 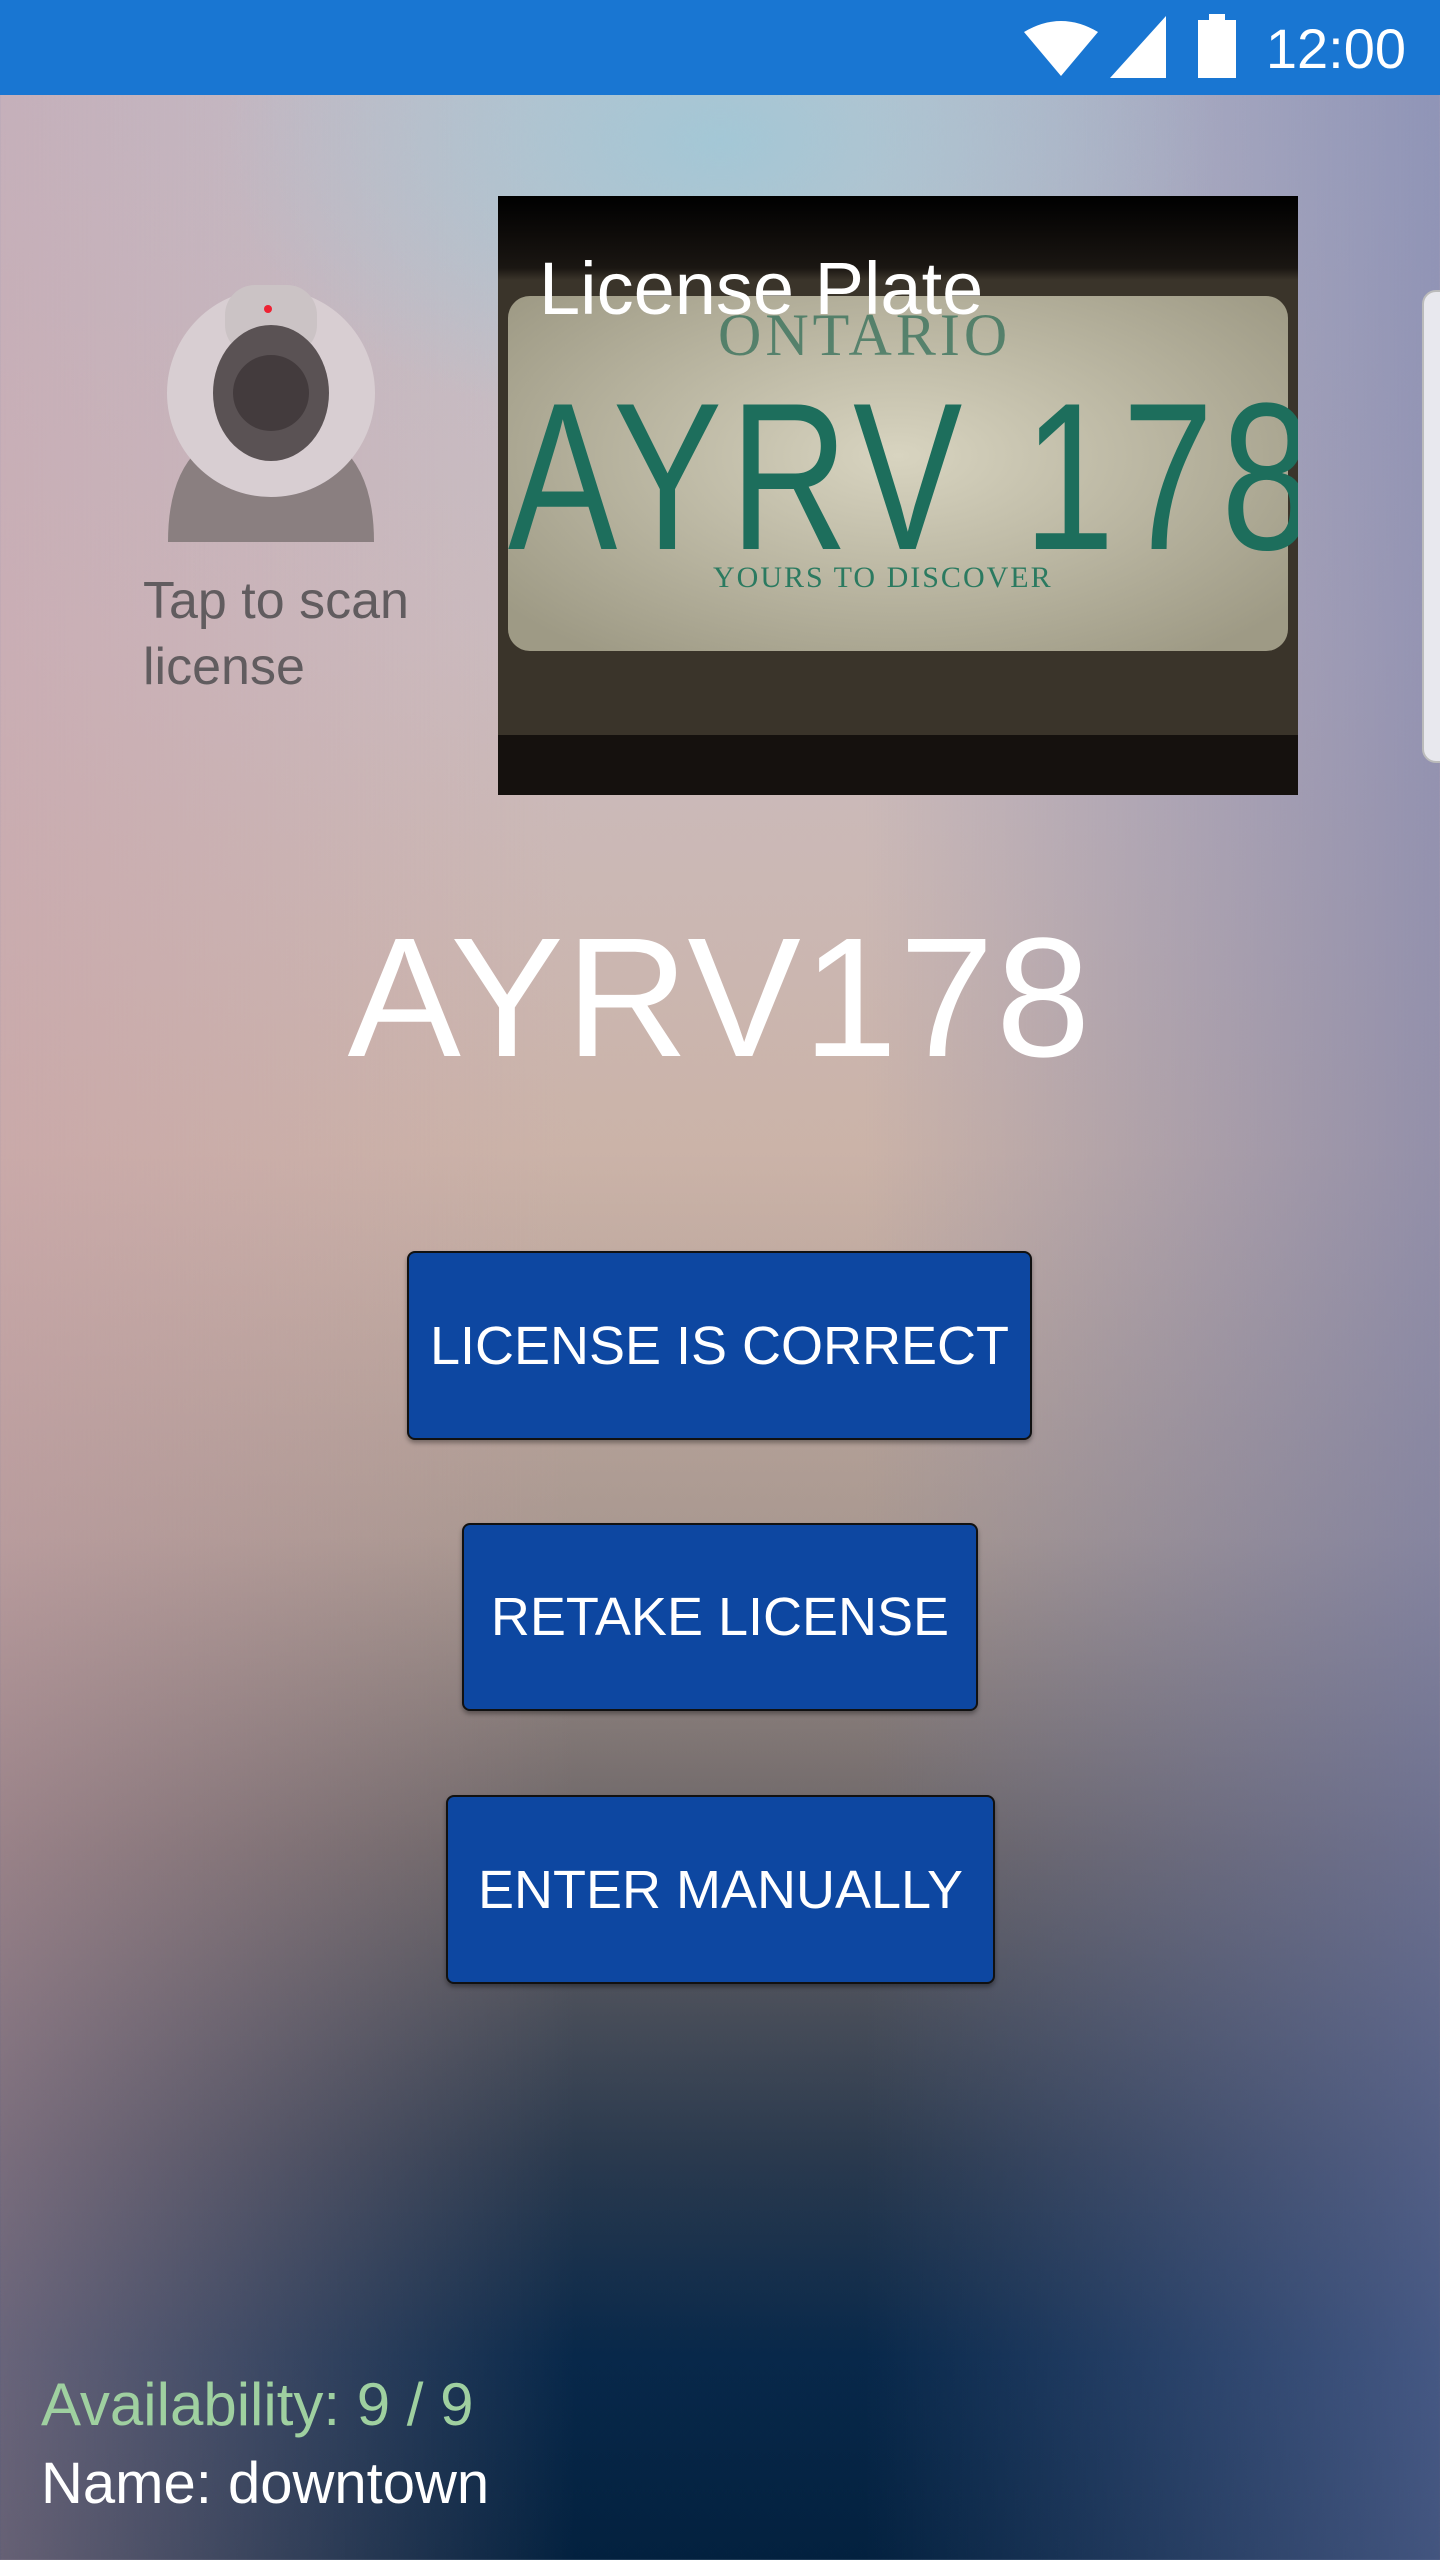 I want to click on cell-signal-icon, so click(x=1138, y=47).